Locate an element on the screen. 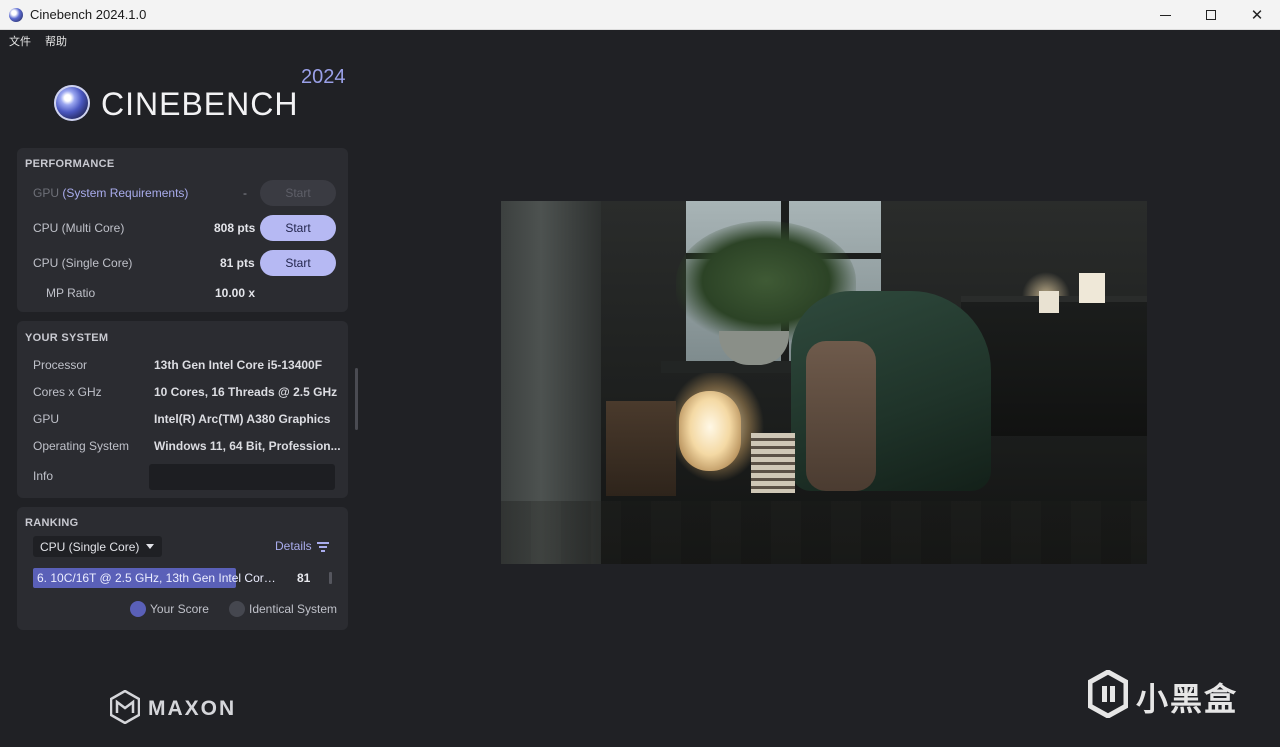 The height and width of the screenshot is (747, 1280). your-score-swatch is located at coordinates (138, 609).